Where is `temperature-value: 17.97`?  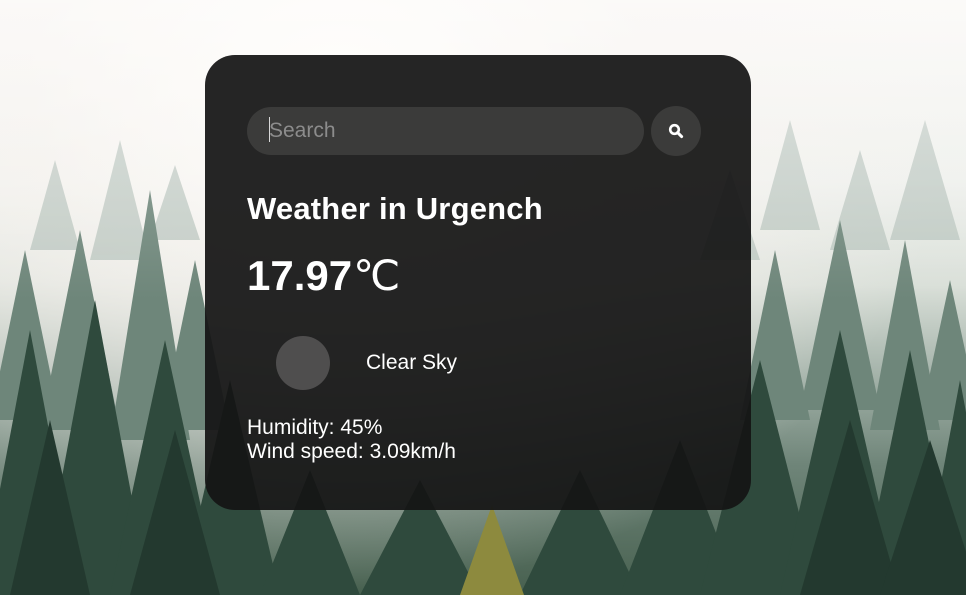 temperature-value: 17.97 is located at coordinates (300, 275).